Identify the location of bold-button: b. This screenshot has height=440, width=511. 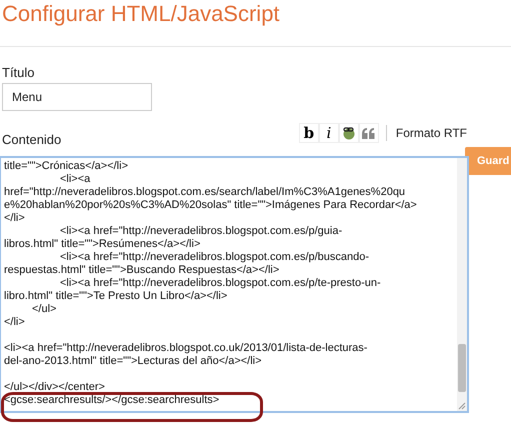
(308, 133).